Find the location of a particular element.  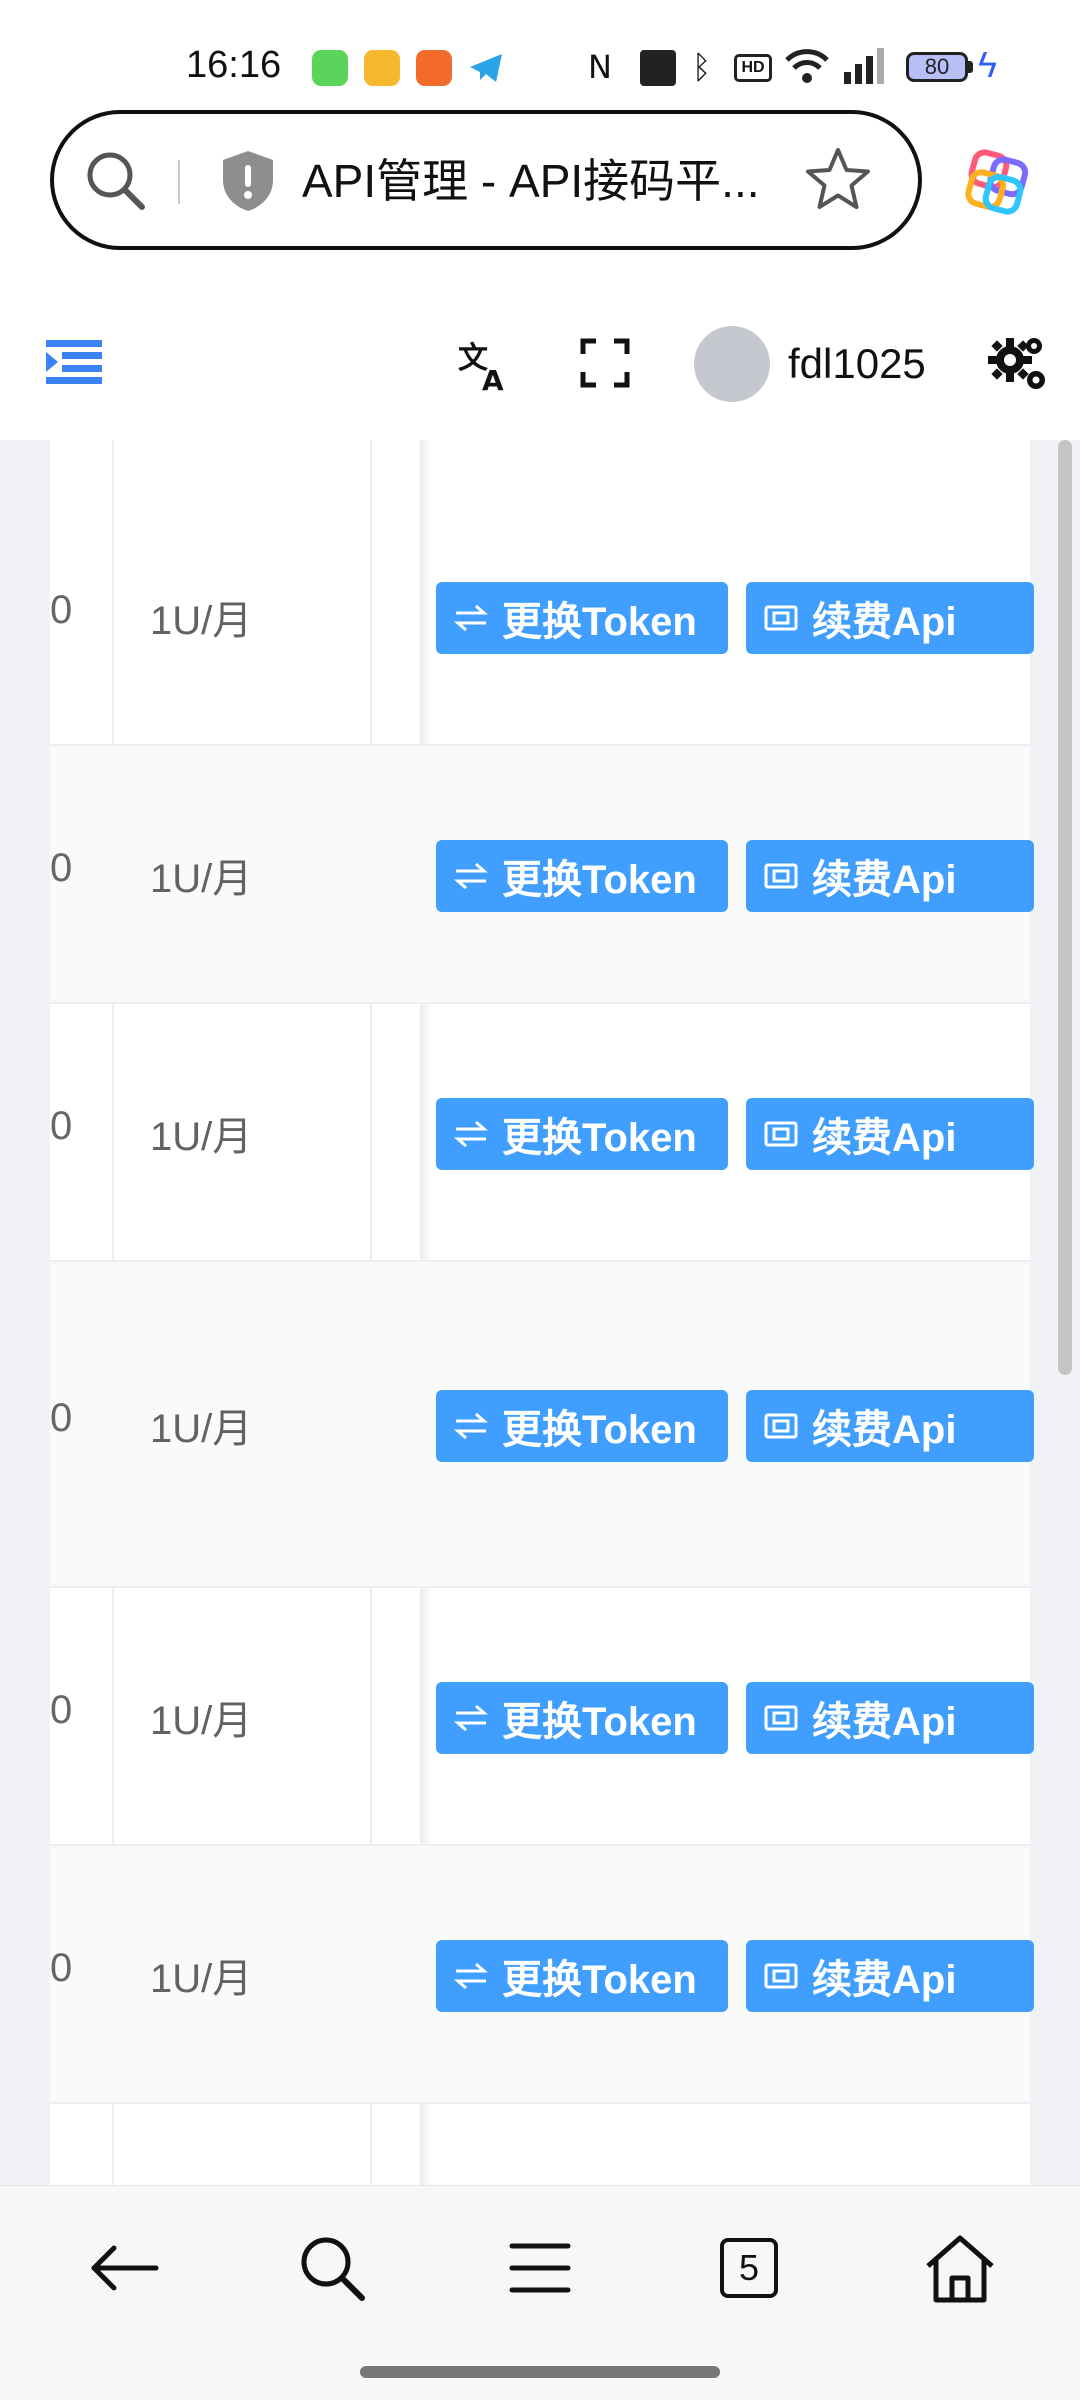

settings-gear-icon is located at coordinates (1019, 365).